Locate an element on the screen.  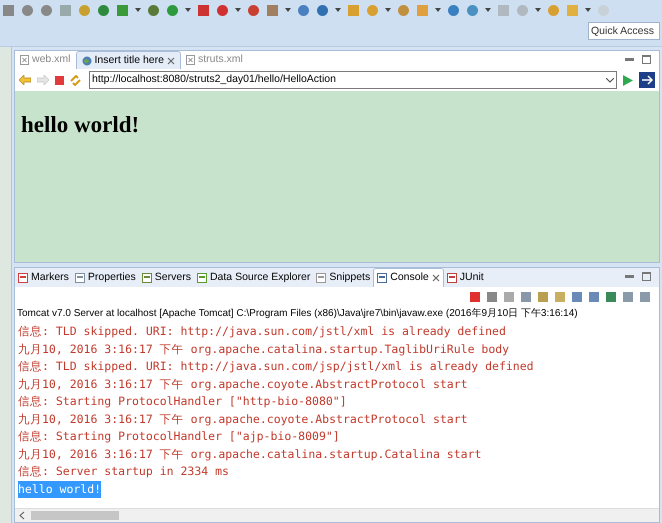
console-line: 九月10, 2016 3:16:17 下午 org.apache.catalina.startup.TaglibUriRule body is located at coordinates (264, 349).